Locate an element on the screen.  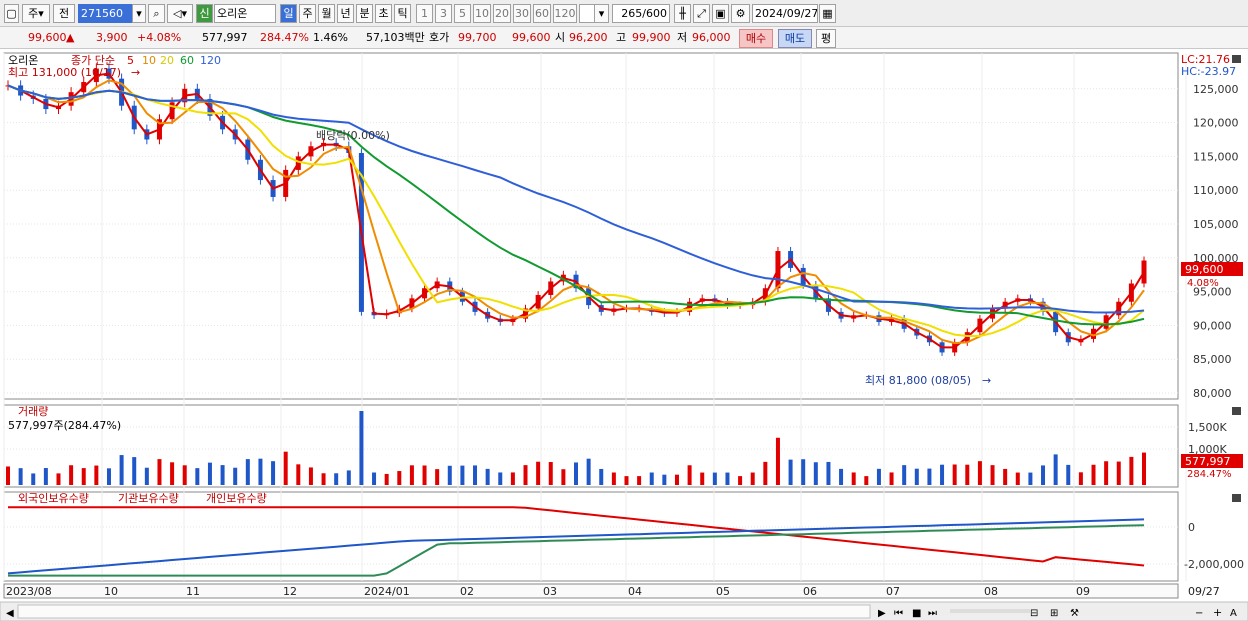
date-tick-label: 09/27 is located at coordinates (1204, 591).